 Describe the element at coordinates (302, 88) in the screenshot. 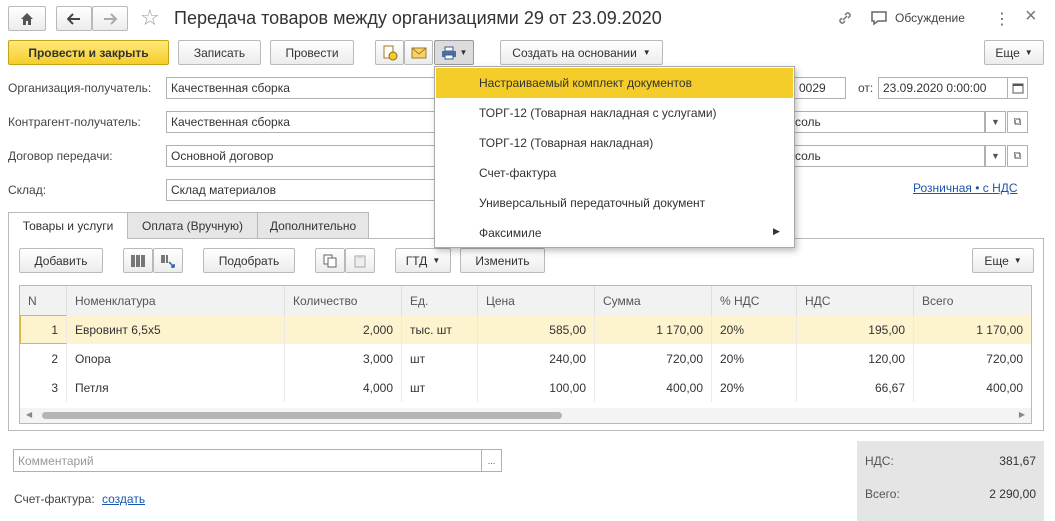

I see `org-field: Качественная сборка` at that location.